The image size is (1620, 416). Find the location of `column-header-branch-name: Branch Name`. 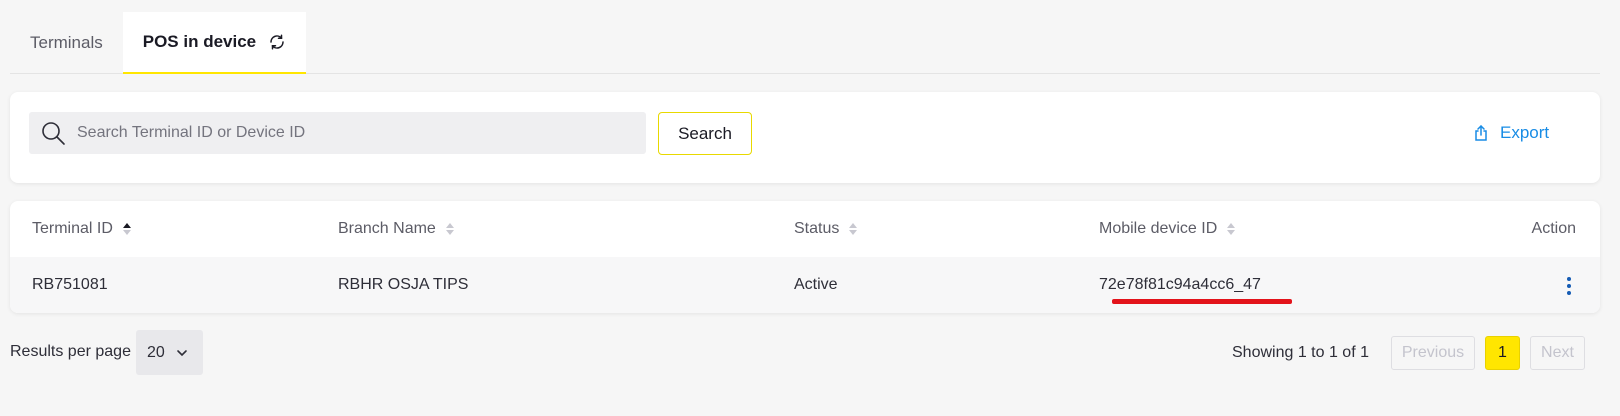

column-header-branch-name: Branch Name is located at coordinates (397, 229).